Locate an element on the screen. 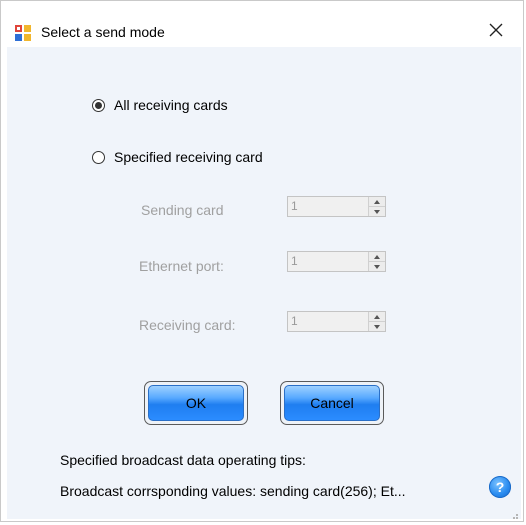 The height and width of the screenshot is (525, 526). help-icon: ? is located at coordinates (500, 487).